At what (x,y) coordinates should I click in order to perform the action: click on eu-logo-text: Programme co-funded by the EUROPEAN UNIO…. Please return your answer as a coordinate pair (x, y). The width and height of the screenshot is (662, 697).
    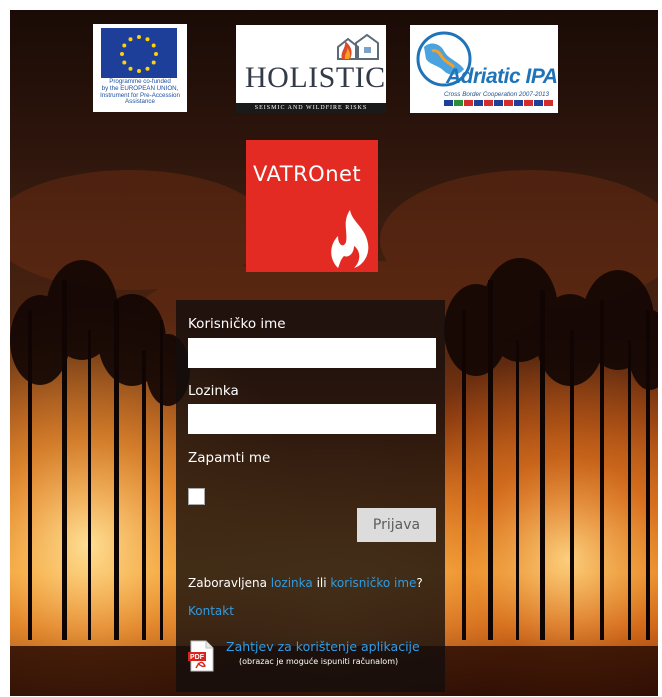
    Looking at the image, I should click on (140, 92).